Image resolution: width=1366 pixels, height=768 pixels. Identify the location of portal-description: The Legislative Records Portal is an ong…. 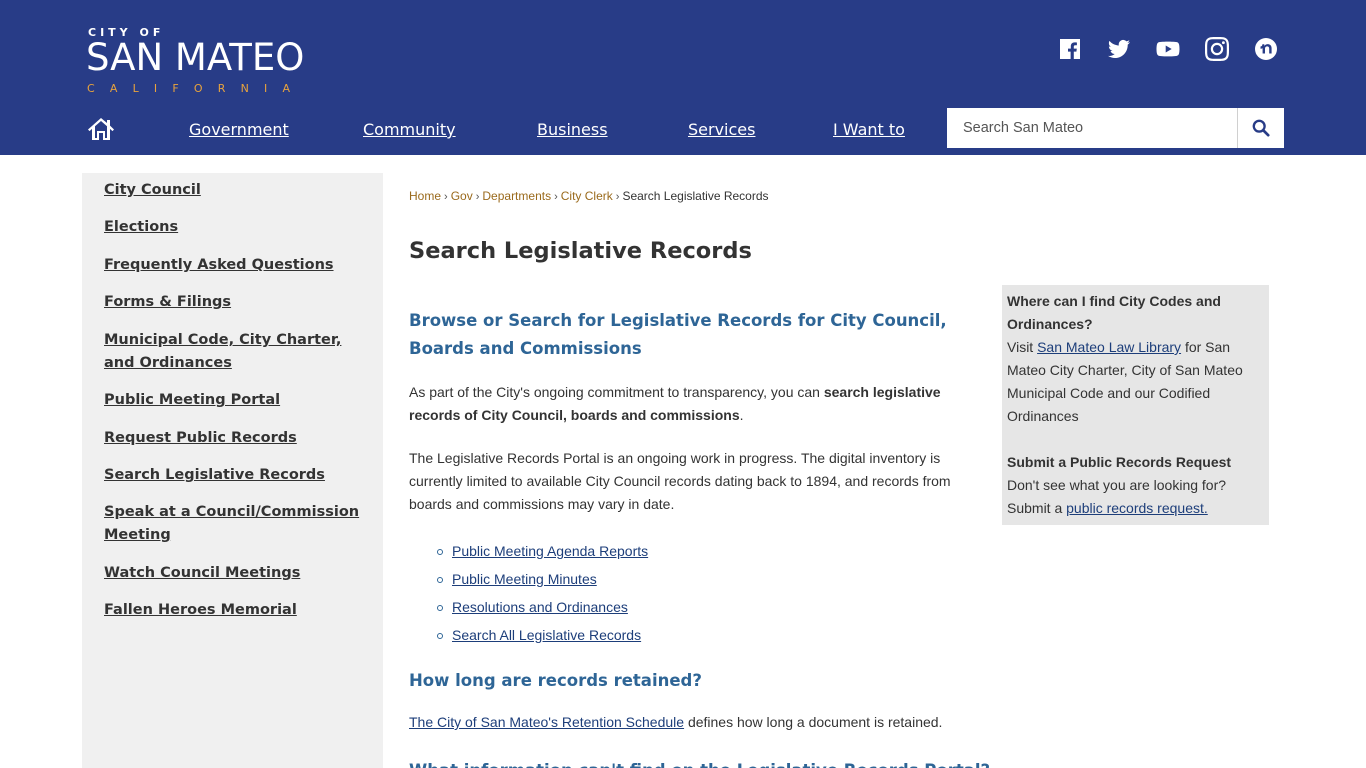
(680, 481).